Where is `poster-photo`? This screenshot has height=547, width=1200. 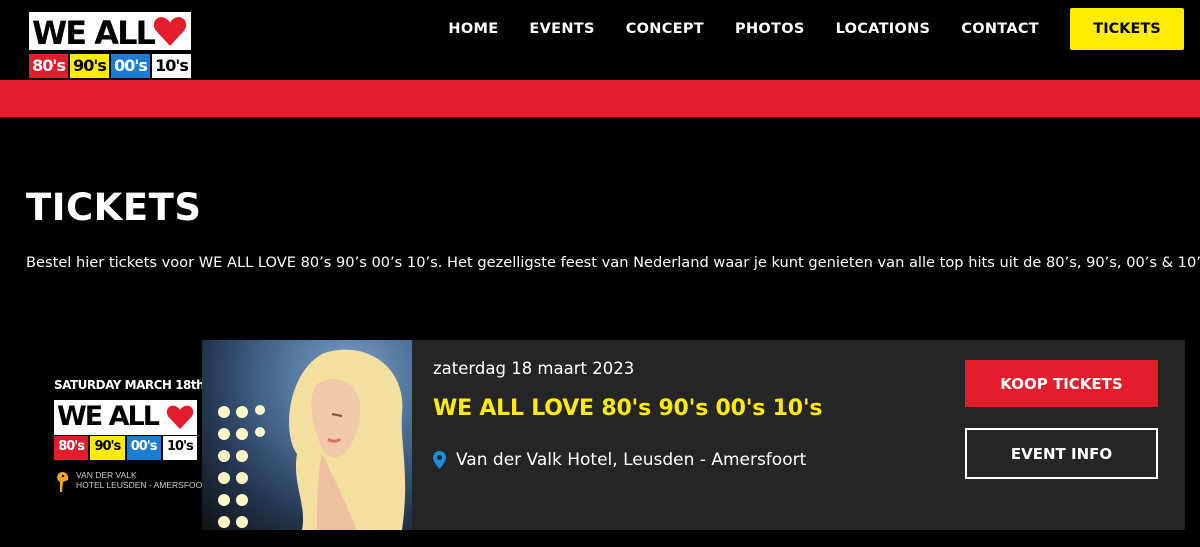
poster-photo is located at coordinates (307, 435).